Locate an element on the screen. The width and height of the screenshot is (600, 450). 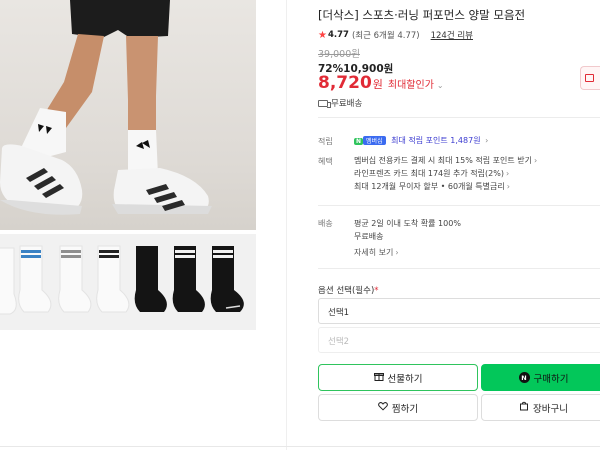
cart-button-label: 장바구니 is located at coordinates (550, 409).